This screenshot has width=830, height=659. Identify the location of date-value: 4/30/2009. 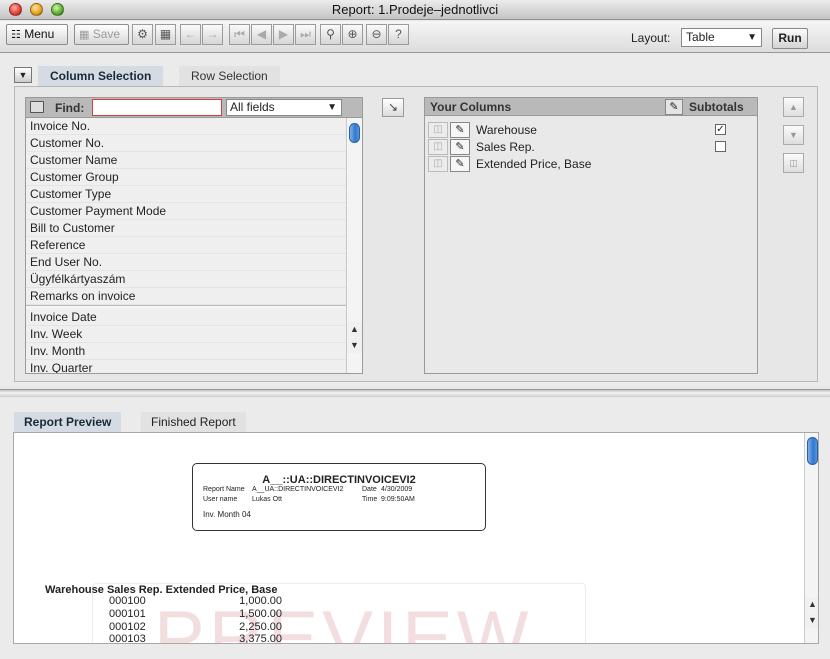
(397, 489).